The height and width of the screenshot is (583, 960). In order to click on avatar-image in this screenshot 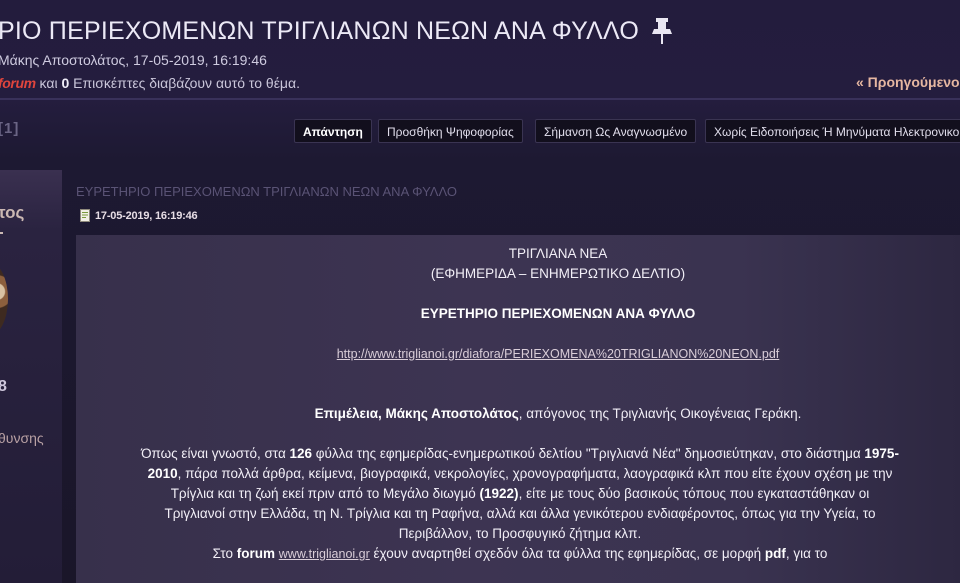, I will do `click(4, 299)`.